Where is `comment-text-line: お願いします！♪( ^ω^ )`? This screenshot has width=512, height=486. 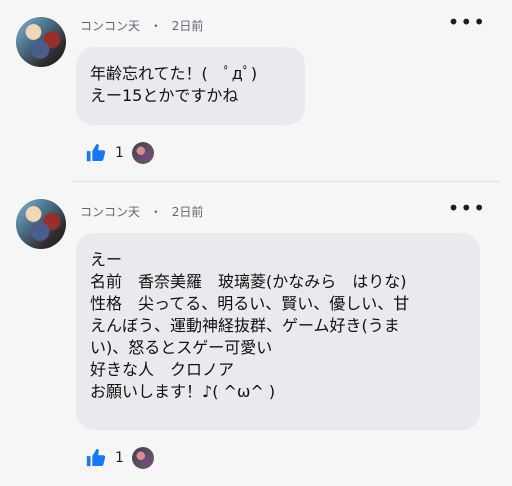
comment-text-line: お願いします！♪( ^ω^ ) is located at coordinates (183, 391).